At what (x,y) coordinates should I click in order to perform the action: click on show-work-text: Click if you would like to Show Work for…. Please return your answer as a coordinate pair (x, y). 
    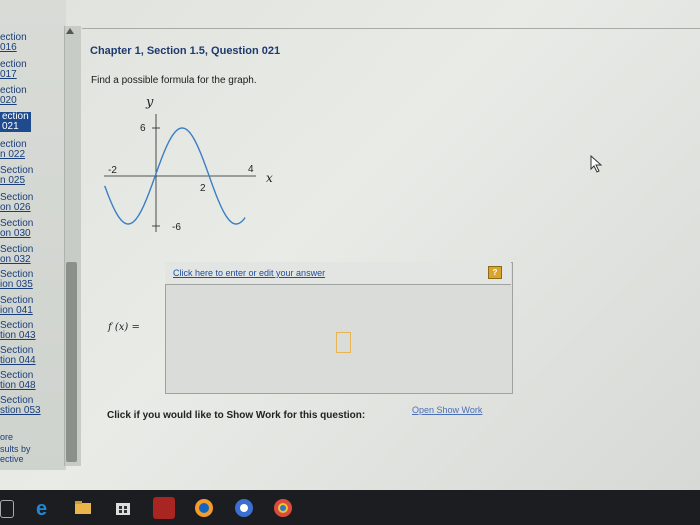
    Looking at the image, I should click on (236, 415).